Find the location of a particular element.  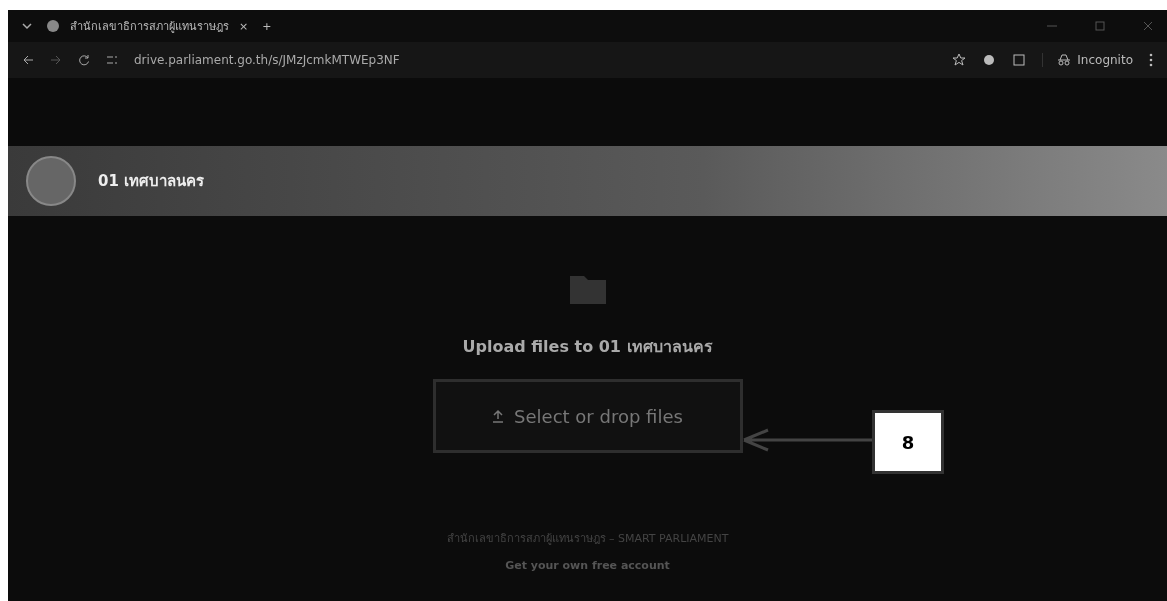

tab-title: สำนักเลขาธิการสภาผู้แทนราษฎร is located at coordinates (149, 26).